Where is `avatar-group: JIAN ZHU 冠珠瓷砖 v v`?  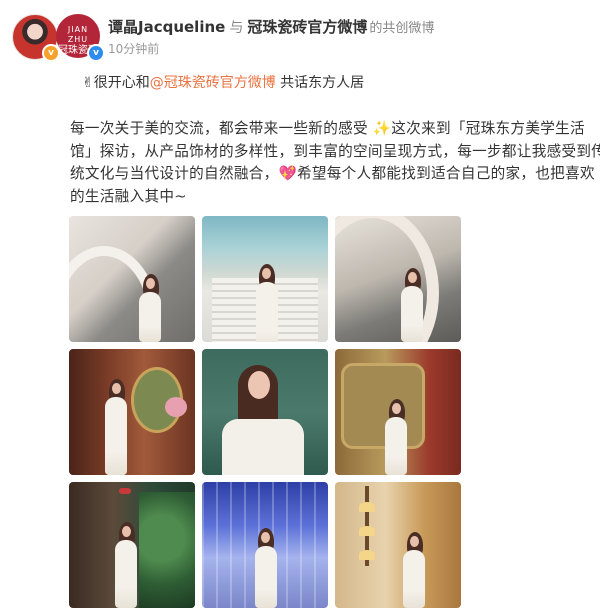 avatar-group: JIAN ZHU 冠珠瓷砖 v v is located at coordinates (58, 38).